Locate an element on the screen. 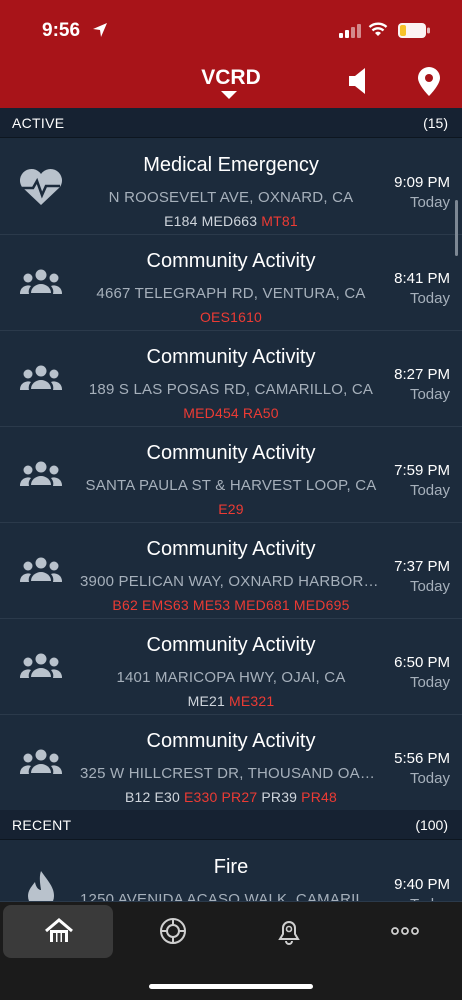 The image size is (462, 1000). wifi-icon is located at coordinates (378, 29).